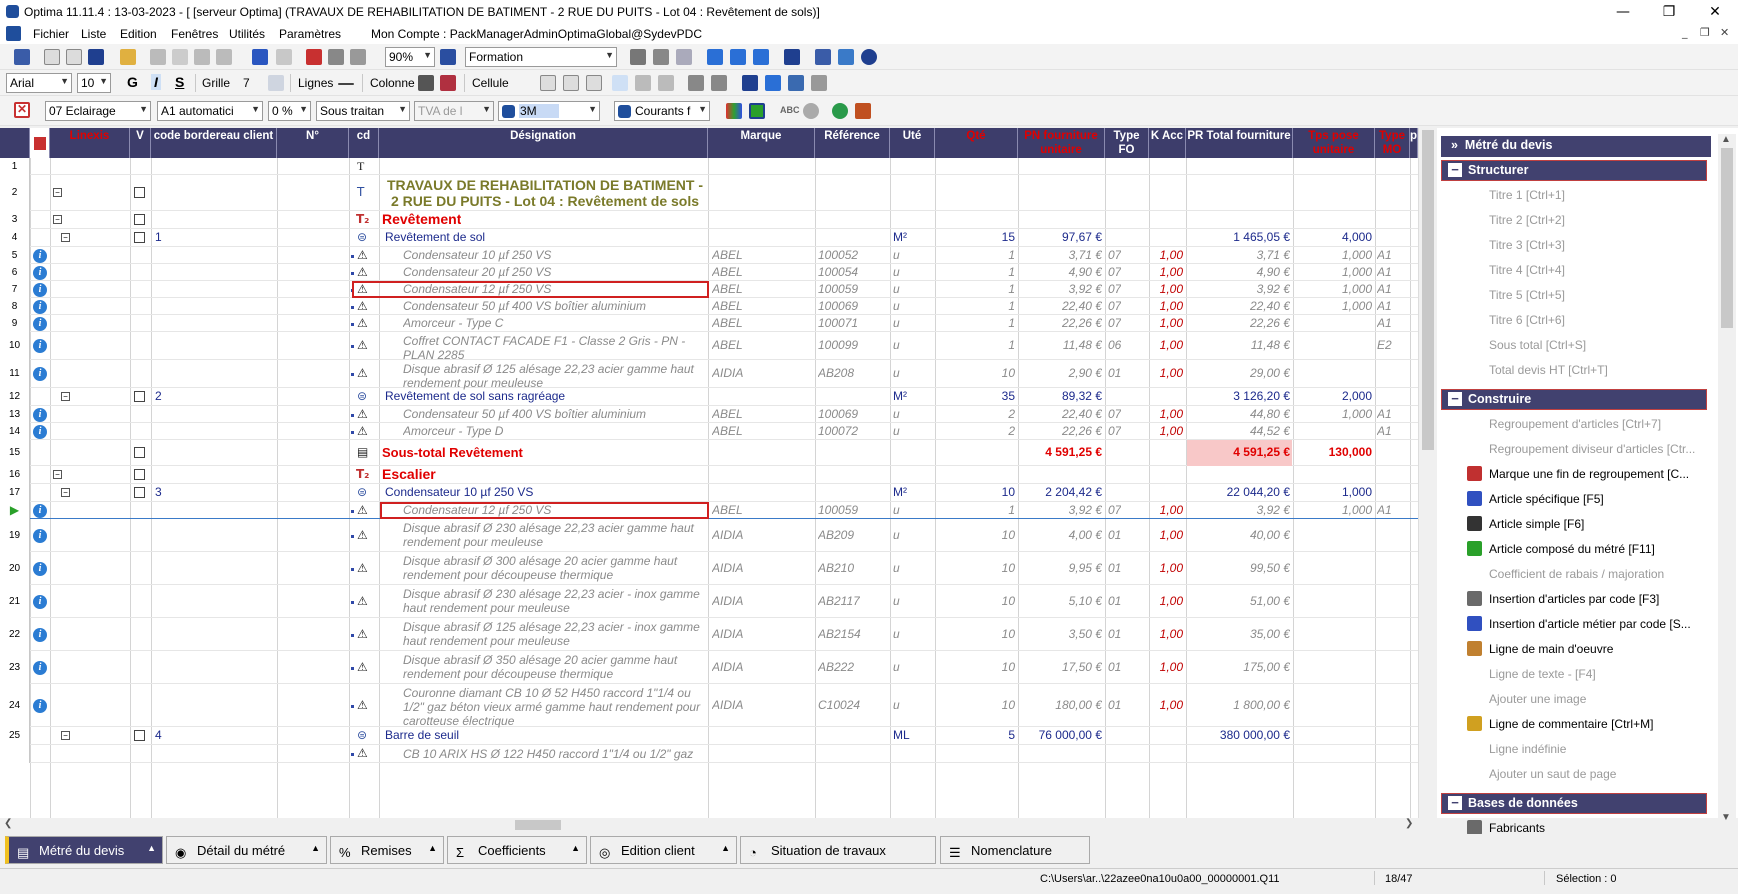 The width and height of the screenshot is (1738, 894). I want to click on grid-vertical-scrollbar, so click(1427, 473).